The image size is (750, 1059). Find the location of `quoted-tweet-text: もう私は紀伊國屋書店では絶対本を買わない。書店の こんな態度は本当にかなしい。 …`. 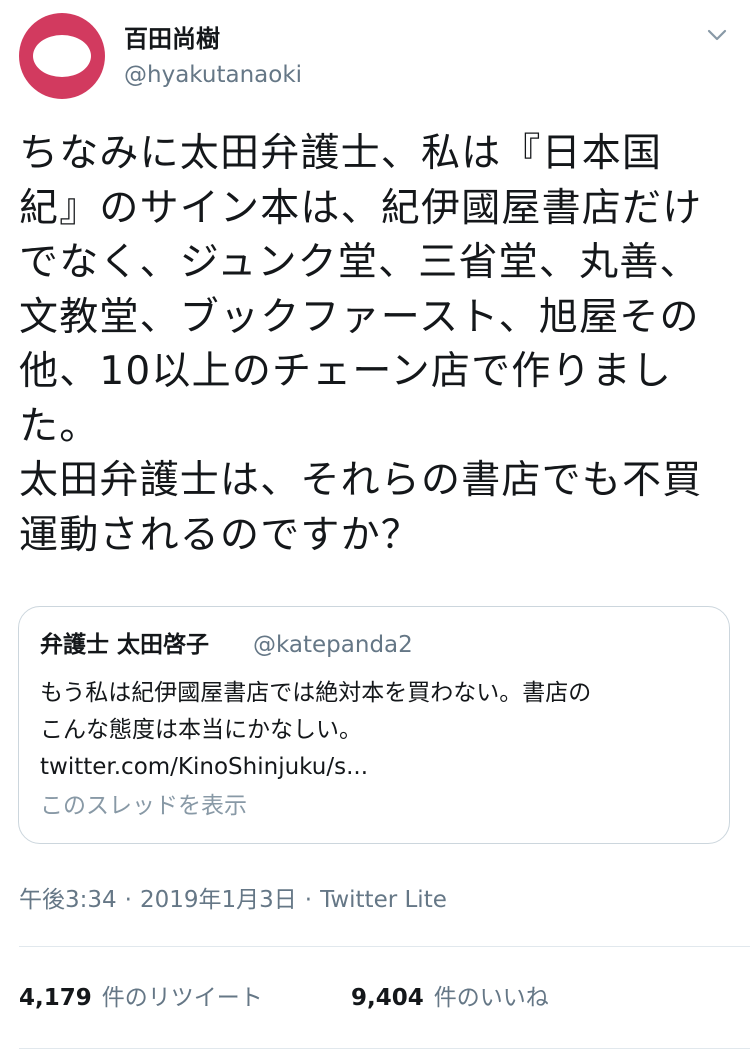

quoted-tweet-text: もう私は紀伊國屋書店では絶対本を買わない。書店の こんな態度は本当にかなしい。 … is located at coordinates (380, 730).